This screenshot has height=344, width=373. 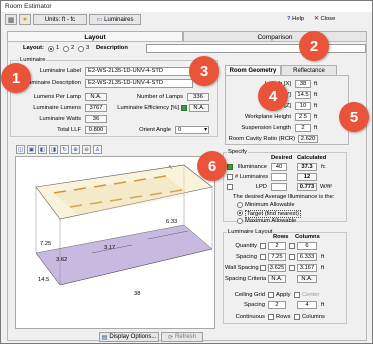 What do you see at coordinates (292, 257) in the screenshot?
I see `spacing-cols-checkbox` at bounding box center [292, 257].